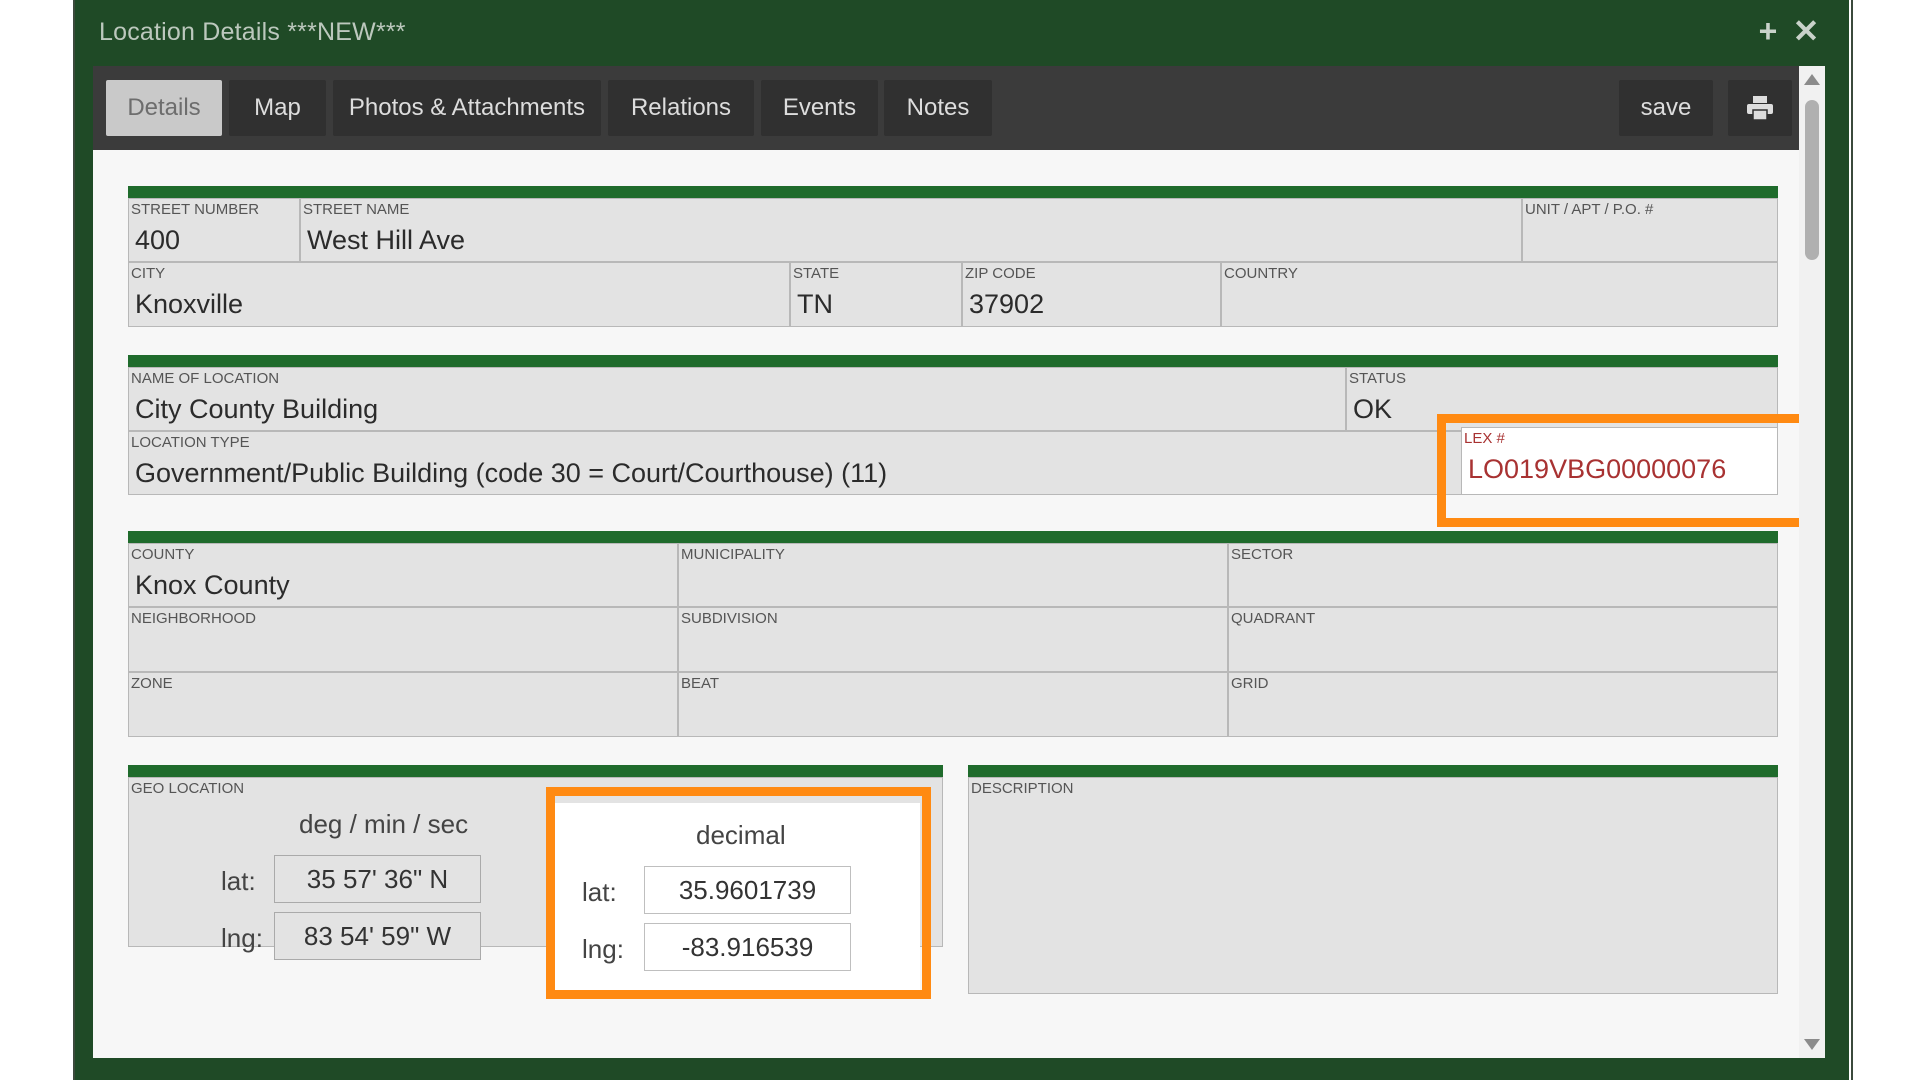  What do you see at coordinates (1007, 304) in the screenshot?
I see `field-value: 37902` at bounding box center [1007, 304].